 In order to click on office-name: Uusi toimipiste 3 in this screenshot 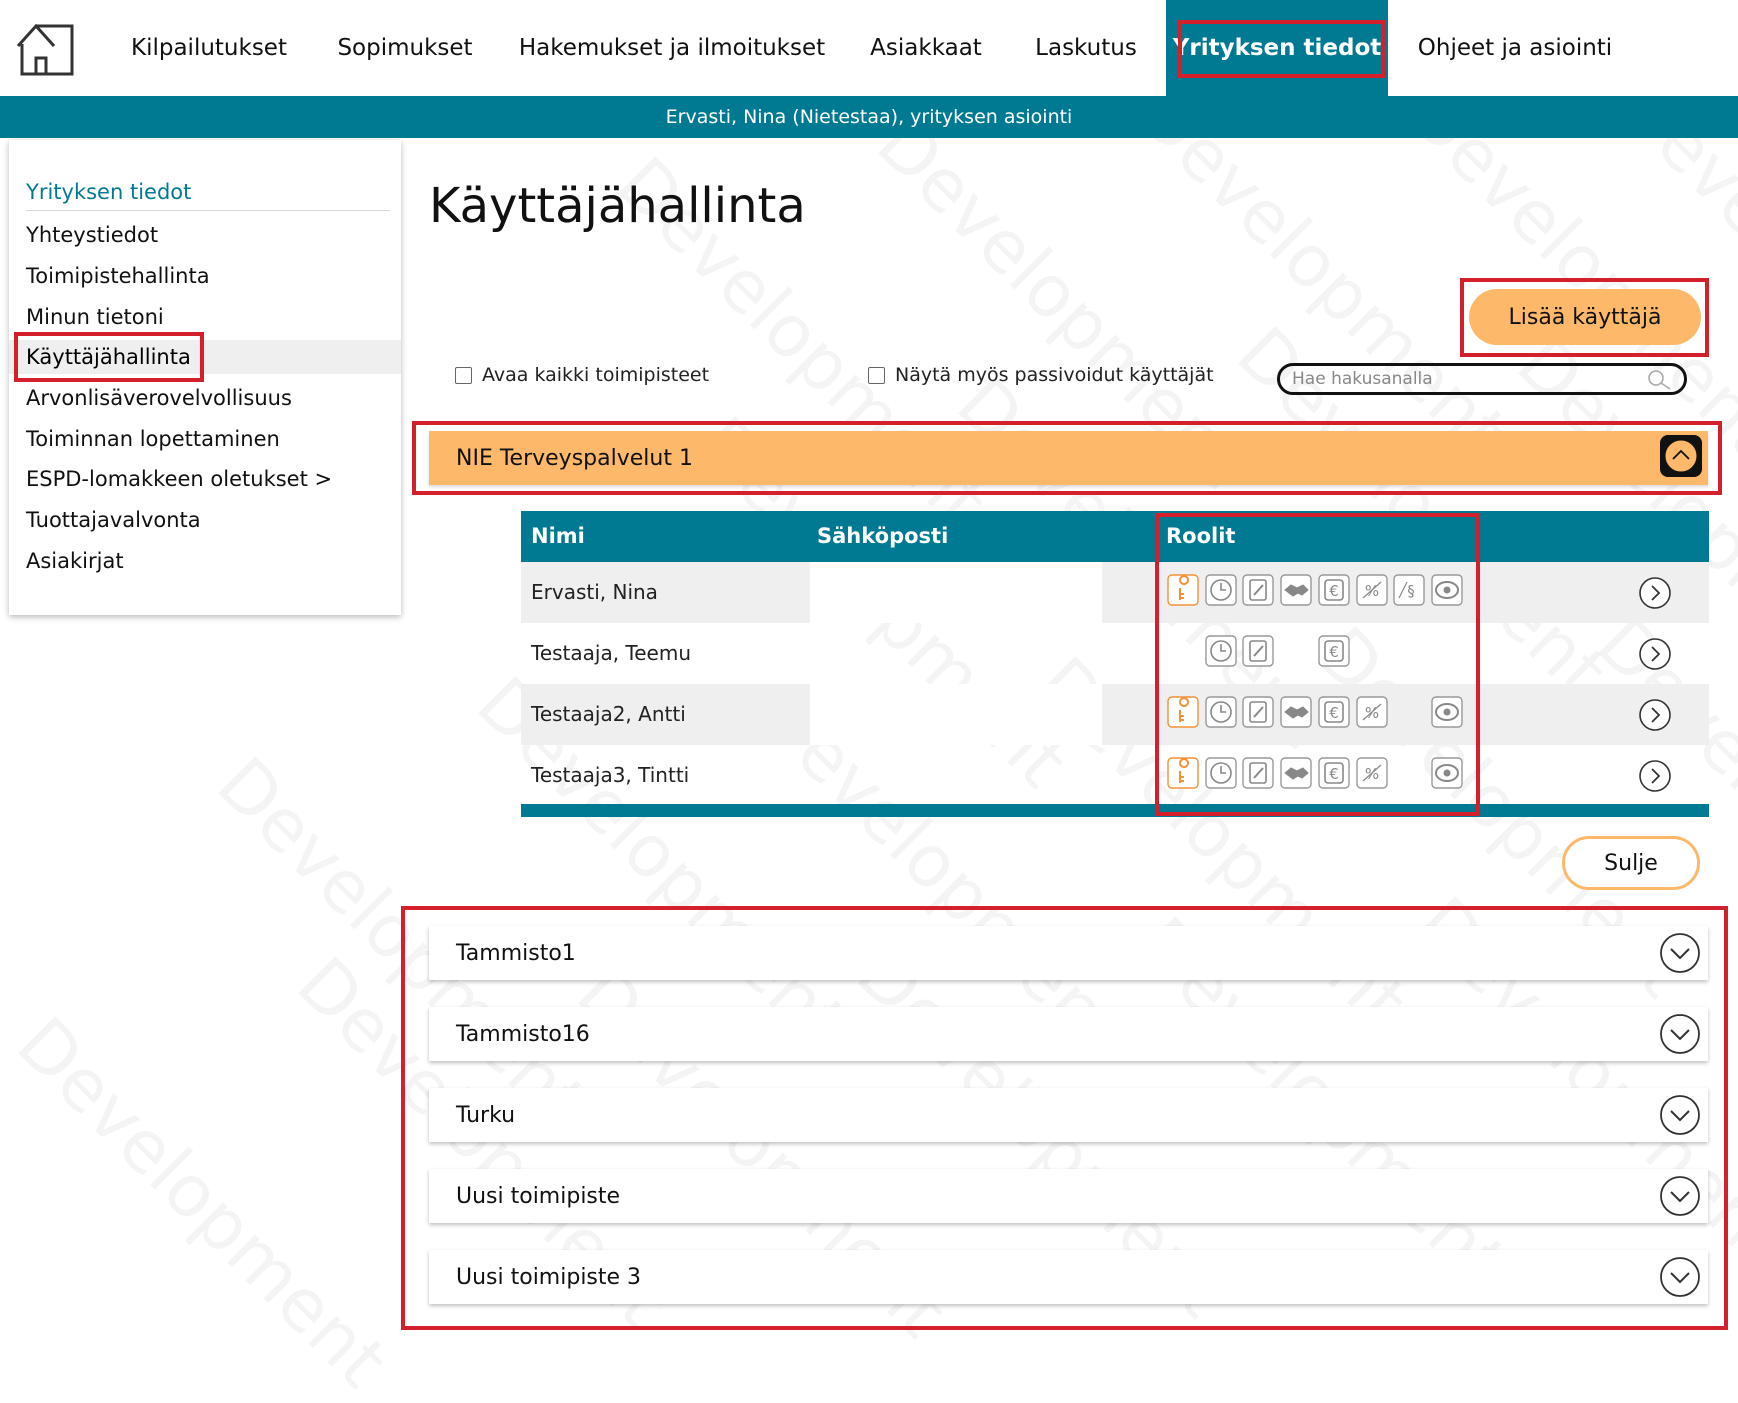, I will do `click(549, 1277)`.